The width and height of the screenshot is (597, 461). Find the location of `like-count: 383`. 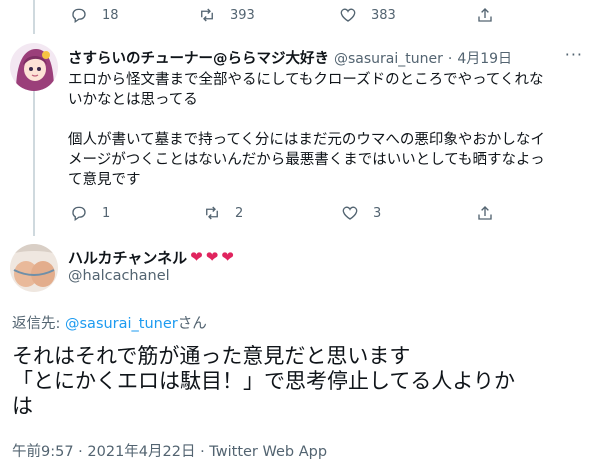

like-count: 383 is located at coordinates (383, 15).